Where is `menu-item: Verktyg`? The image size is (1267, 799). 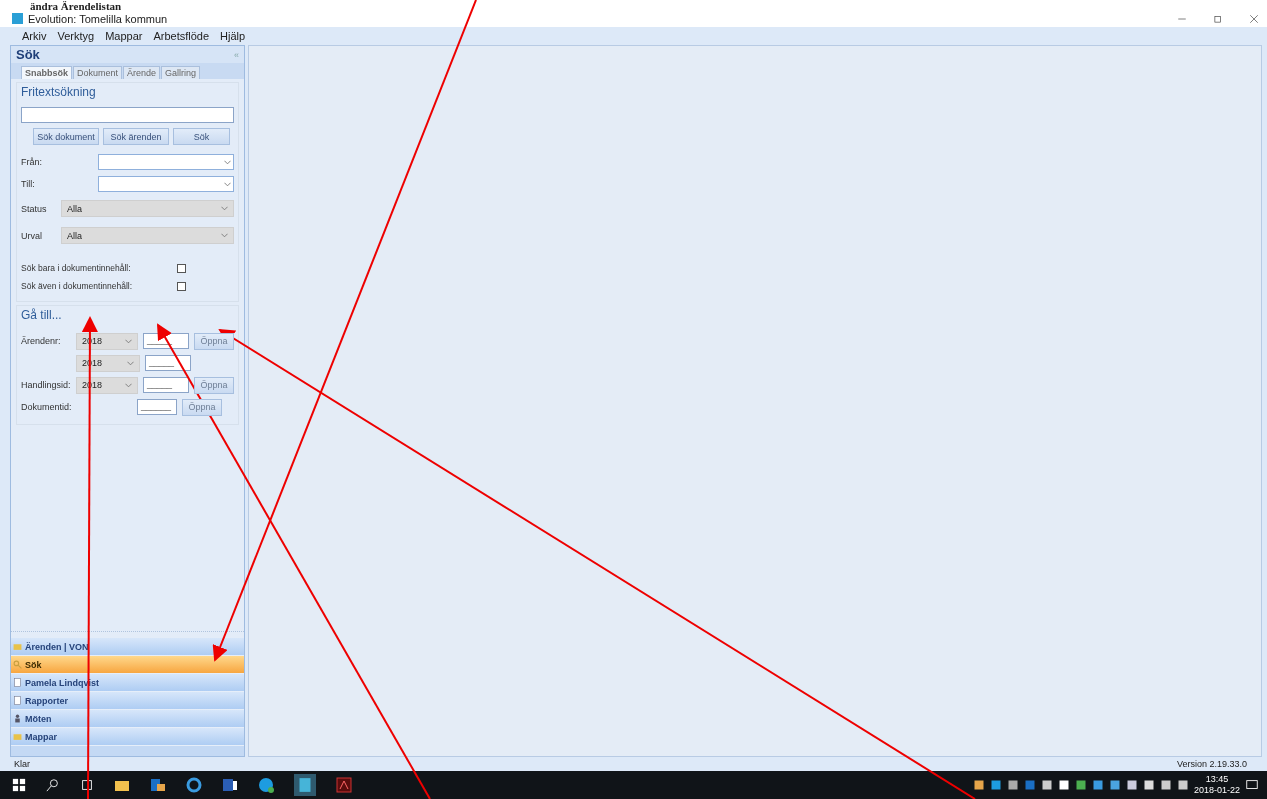 menu-item: Verktyg is located at coordinates (76, 36).